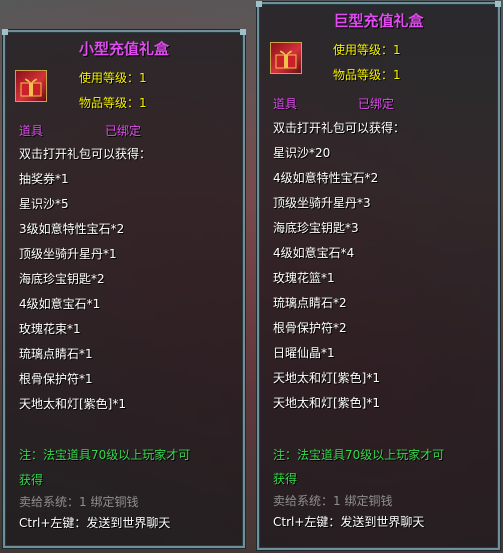  Describe the element at coordinates (50, 329) in the screenshot. I see `reward-item: 玫瑰花束*1` at that location.